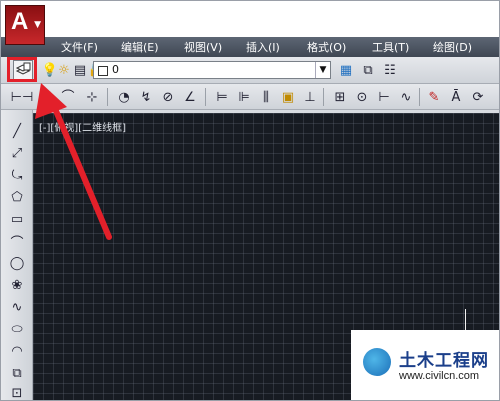  Describe the element at coordinates (79, 47) in the screenshot. I see `menu-file: 文件(F)` at that location.